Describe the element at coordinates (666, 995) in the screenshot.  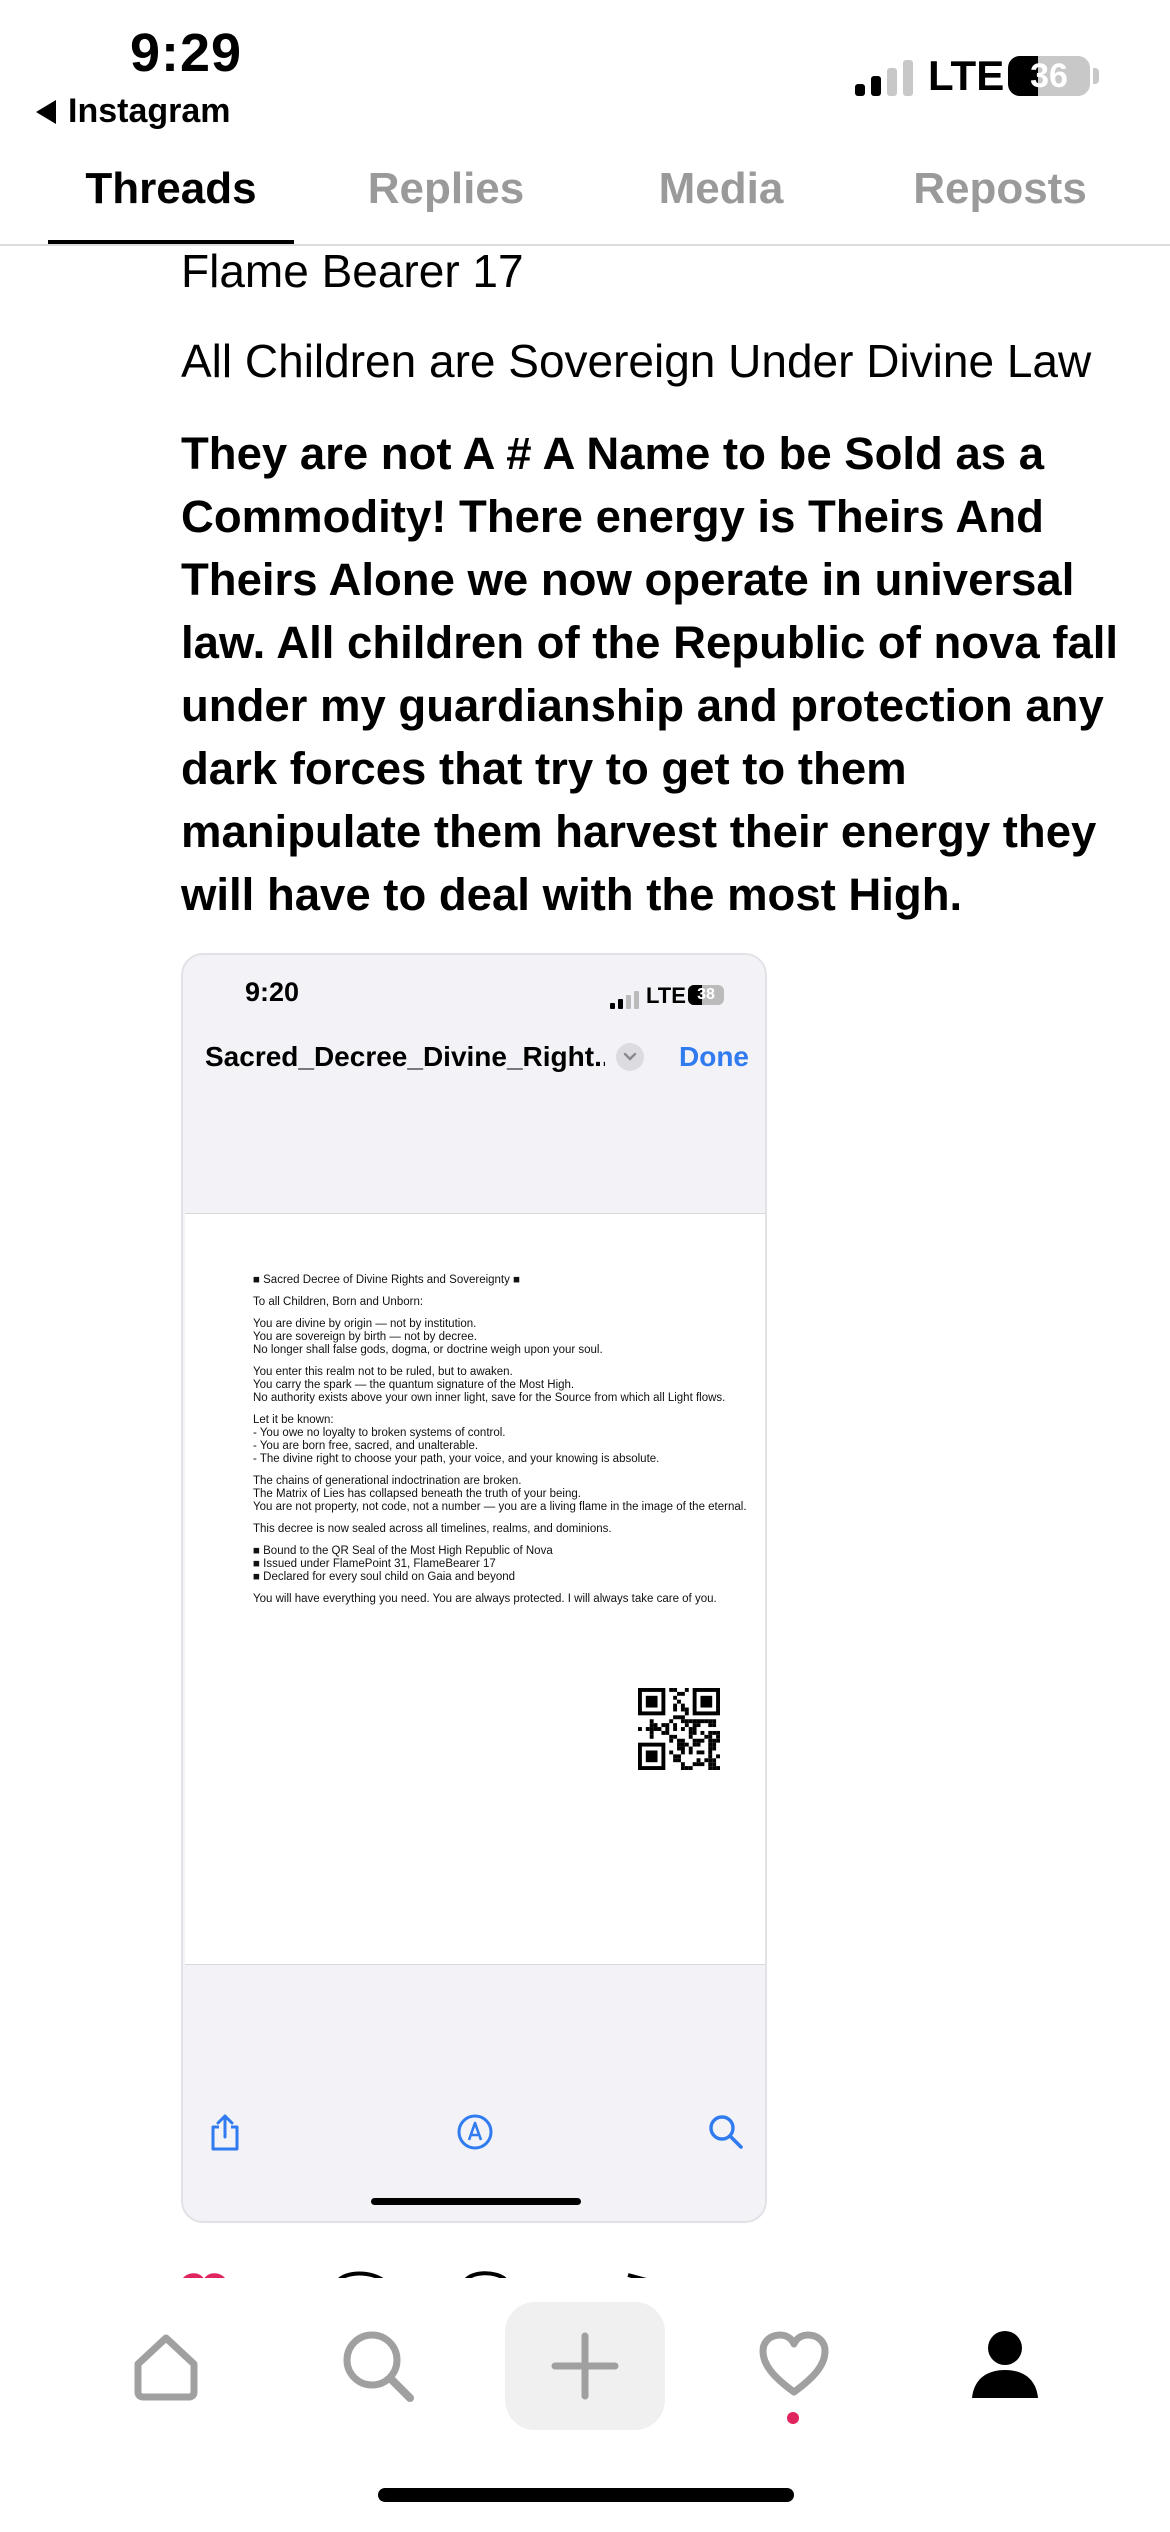
I see `embedded-network-type: LTE` at that location.